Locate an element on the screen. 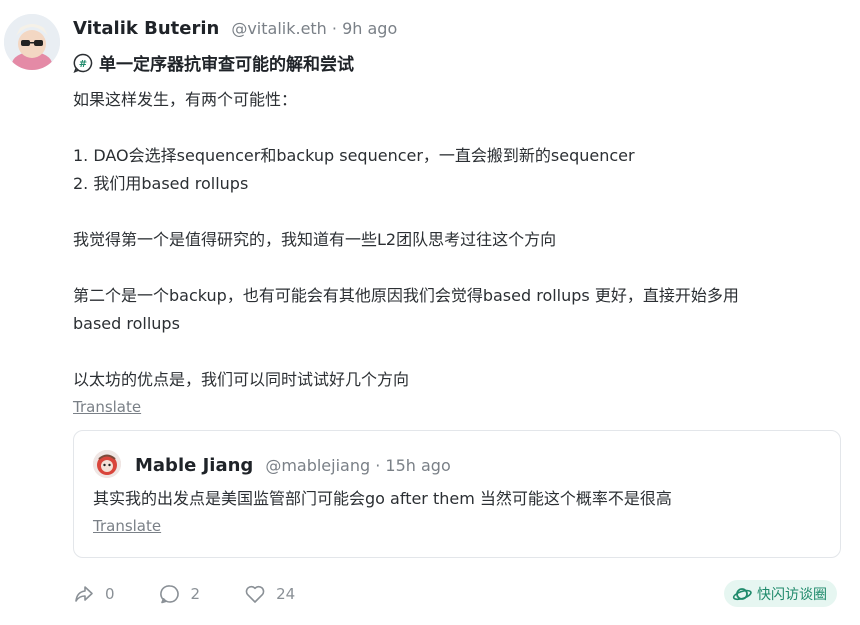  channel-name: 单一定序器抗审查可能的解和尝试 is located at coordinates (226, 65).